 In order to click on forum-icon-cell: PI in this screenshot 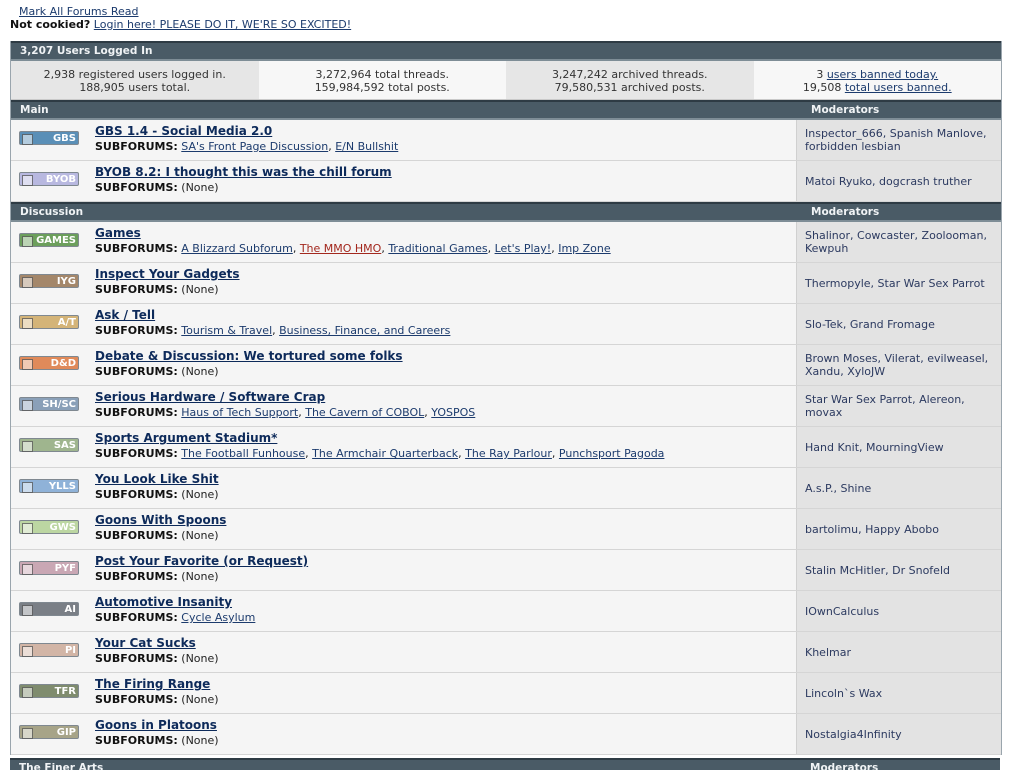, I will do `click(53, 652)`.